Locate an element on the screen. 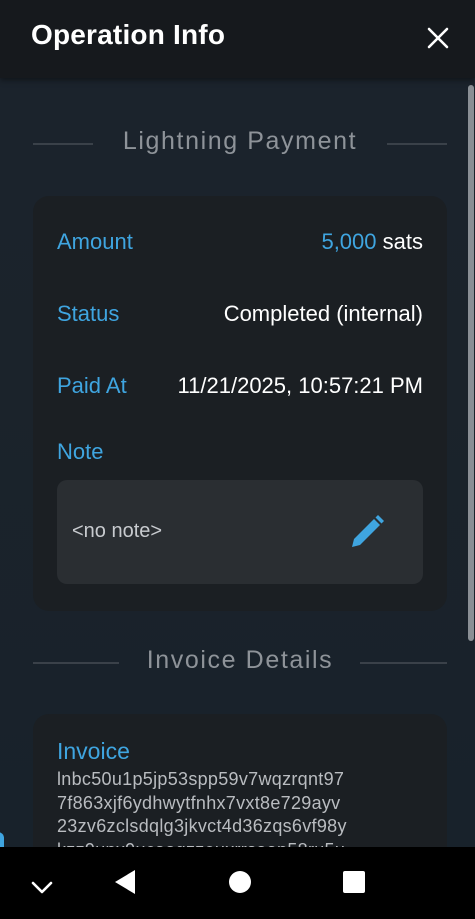 This screenshot has width=475, height=919. triangle-back-icon is located at coordinates (125, 882).